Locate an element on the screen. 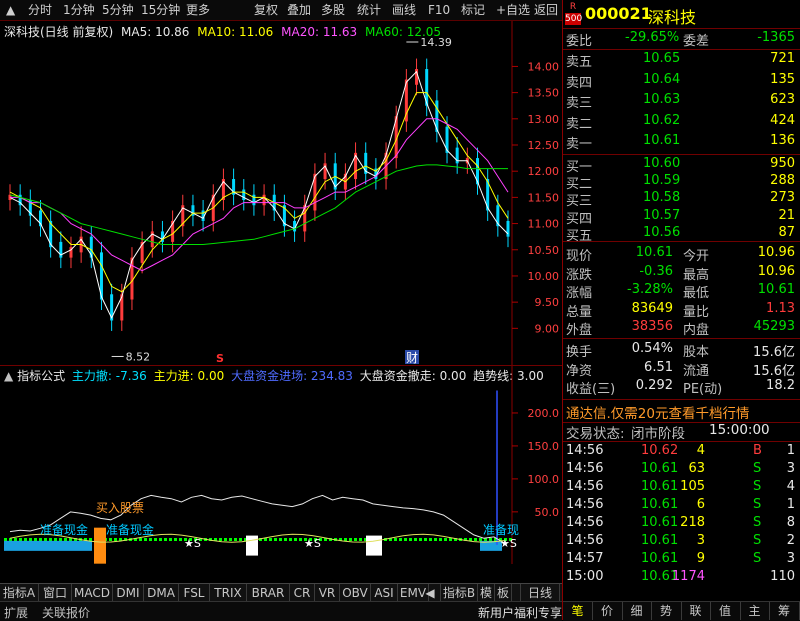 The width and height of the screenshot is (800, 621). price-tick-label: 14.00 is located at coordinates (544, 66).